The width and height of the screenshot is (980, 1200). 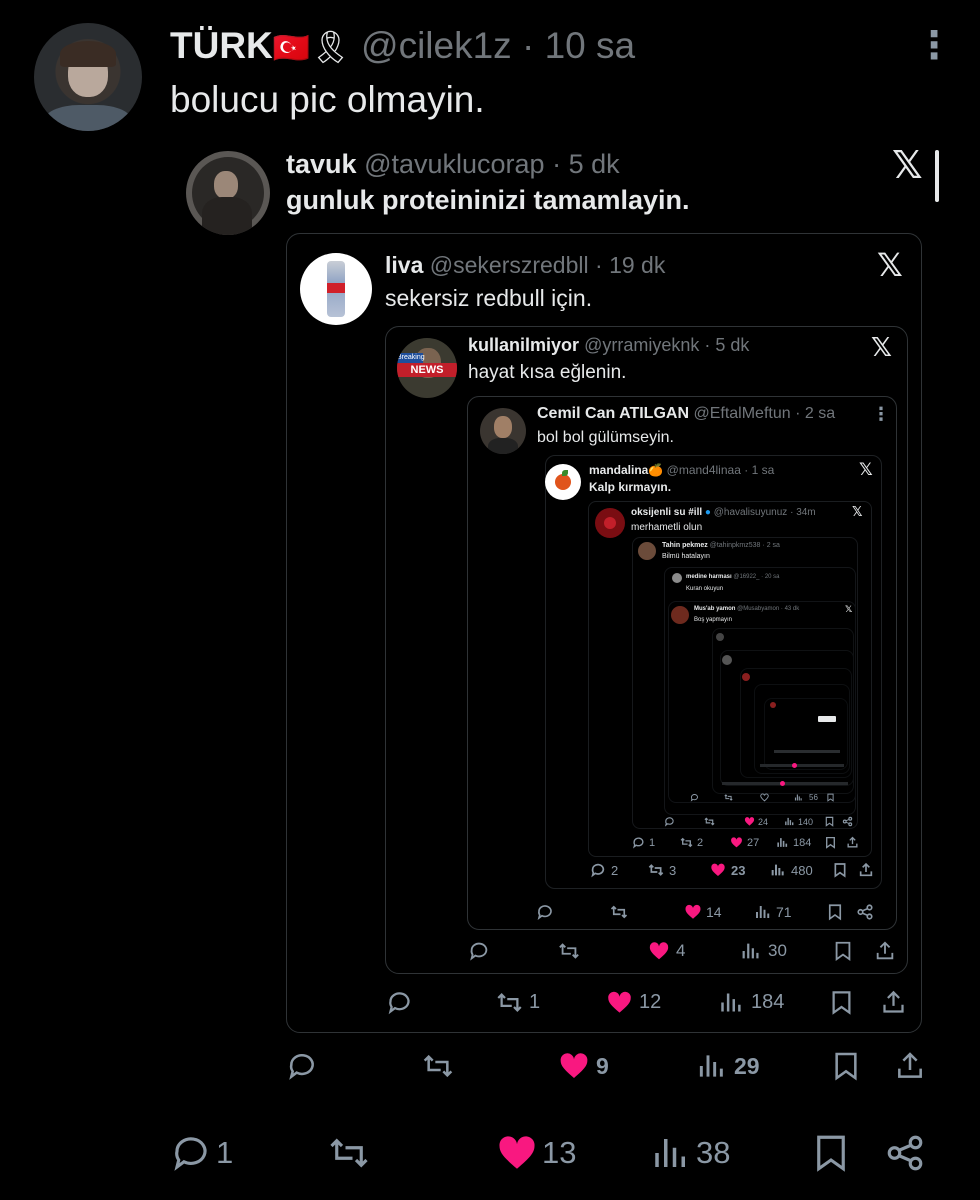 I want to click on like-button: 4, so click(x=666, y=951).